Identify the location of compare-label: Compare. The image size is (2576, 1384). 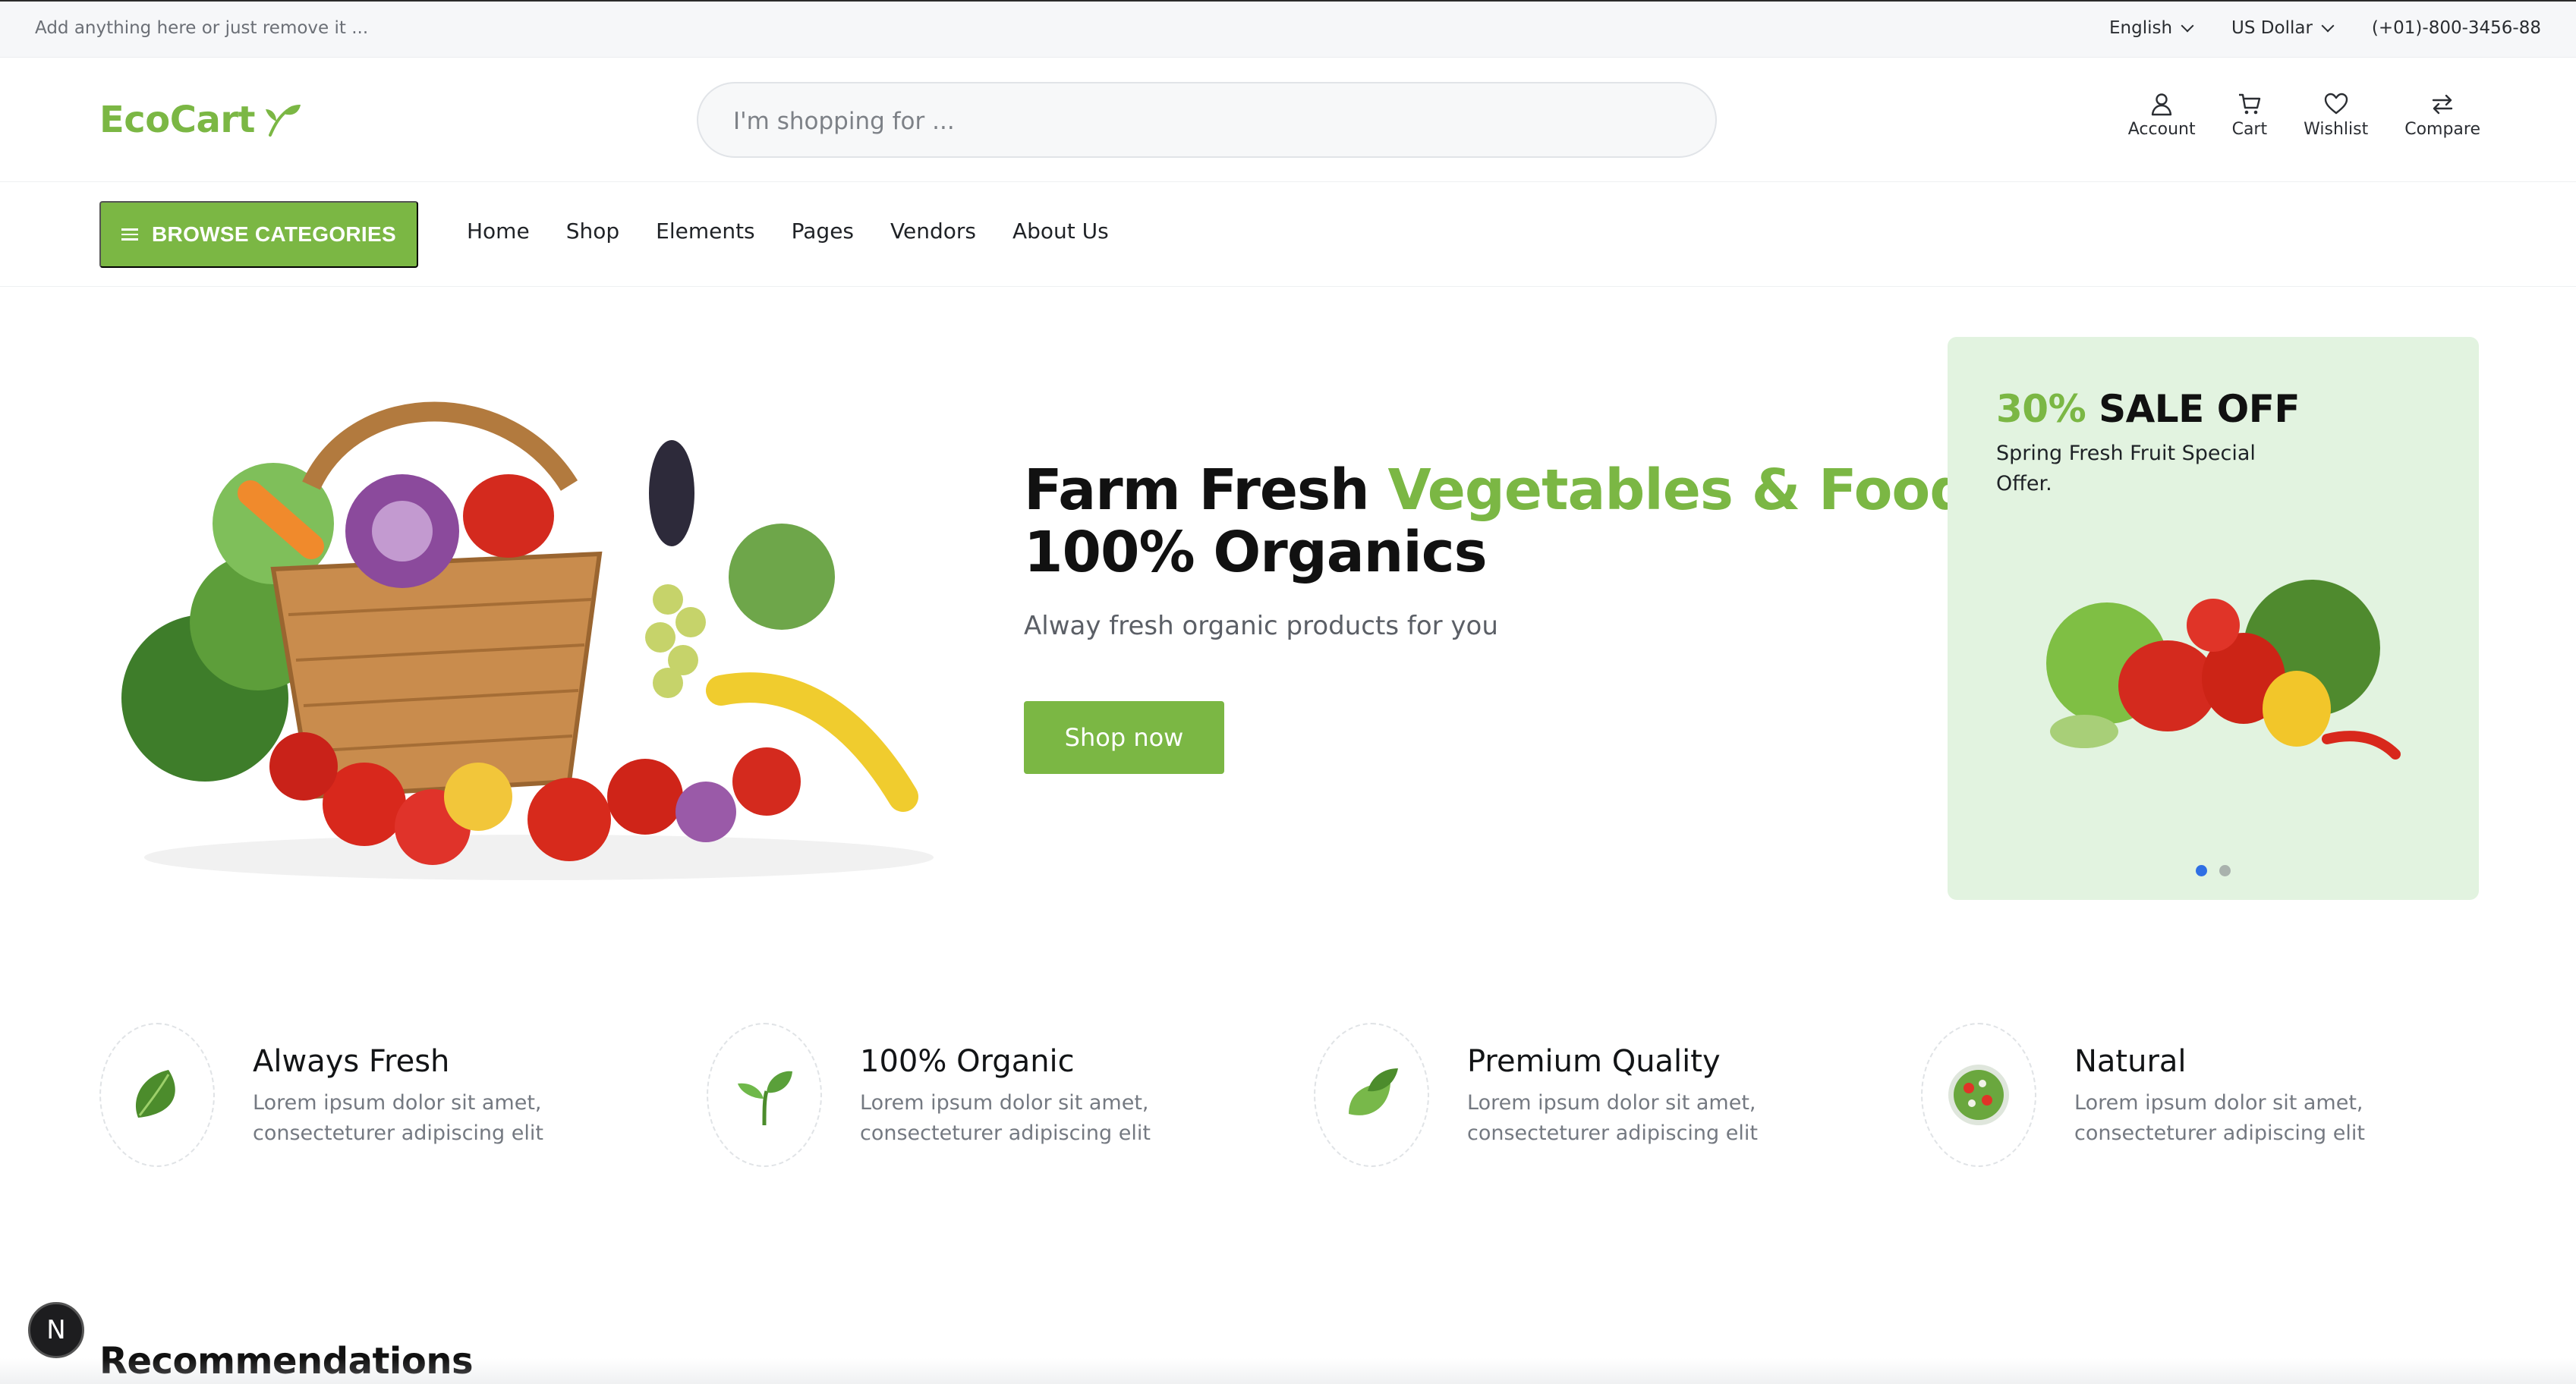
(2442, 129).